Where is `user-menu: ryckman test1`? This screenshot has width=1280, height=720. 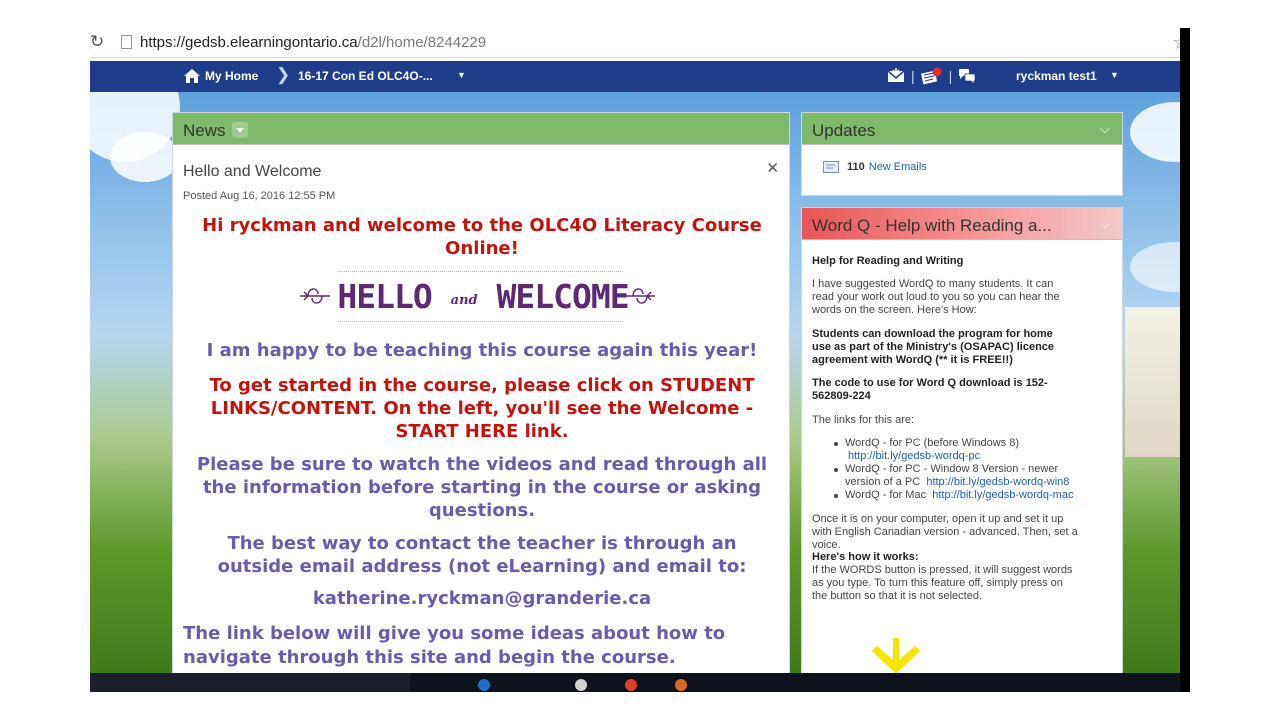
user-menu: ryckman test1 is located at coordinates (1056, 76).